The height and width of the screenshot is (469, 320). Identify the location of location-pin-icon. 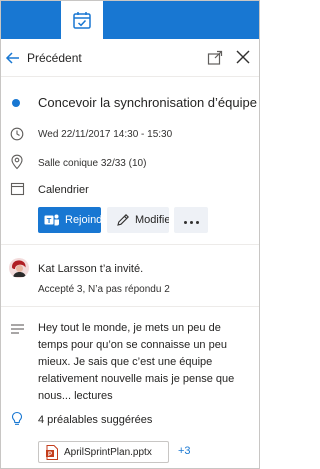
(17, 162).